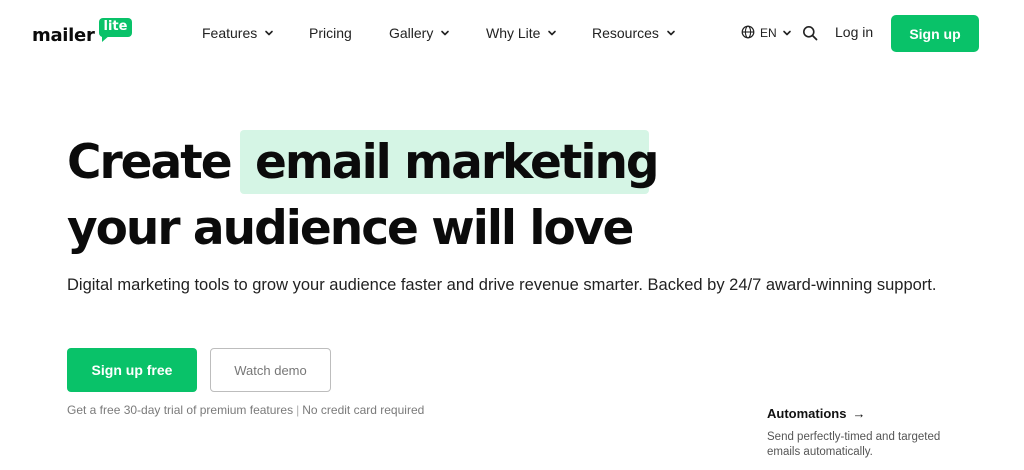  Describe the element at coordinates (411, 33) in the screenshot. I see `nav-gallery-label: Gallery` at that location.